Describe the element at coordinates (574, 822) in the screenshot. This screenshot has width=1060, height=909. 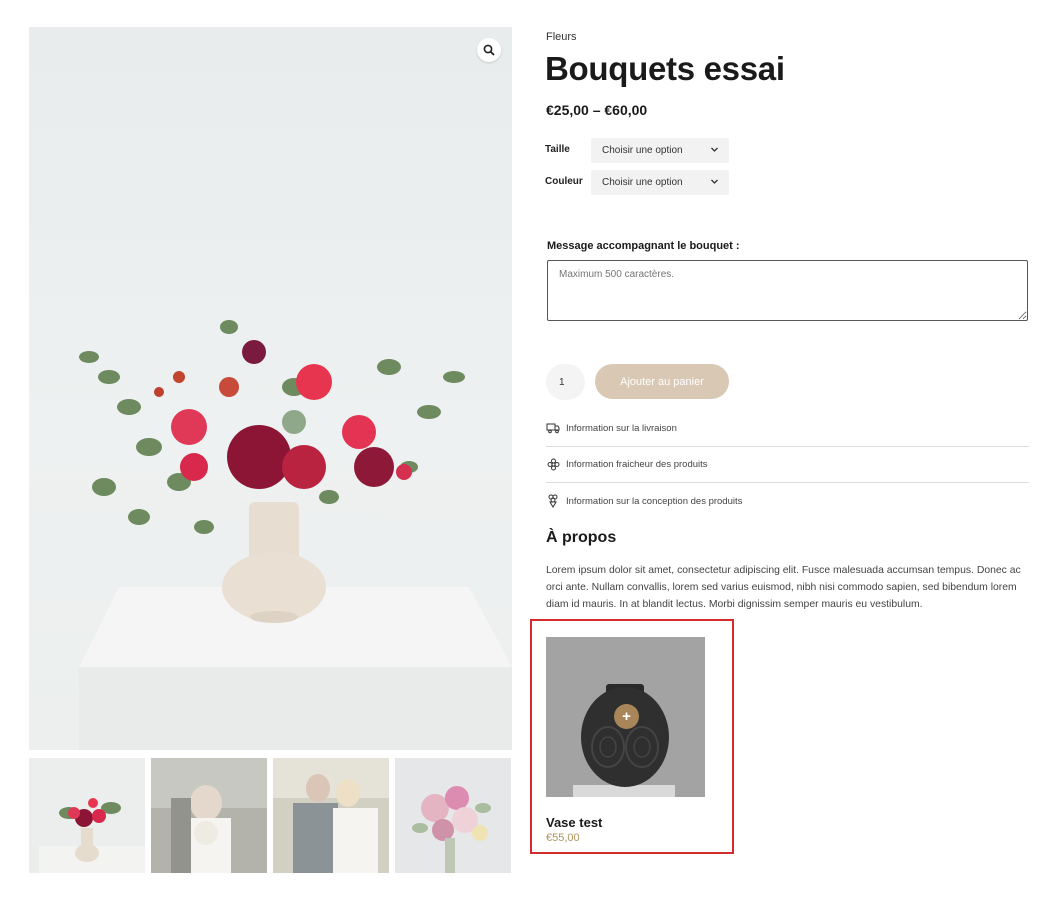
I see `related-product-name: Vase test` at that location.